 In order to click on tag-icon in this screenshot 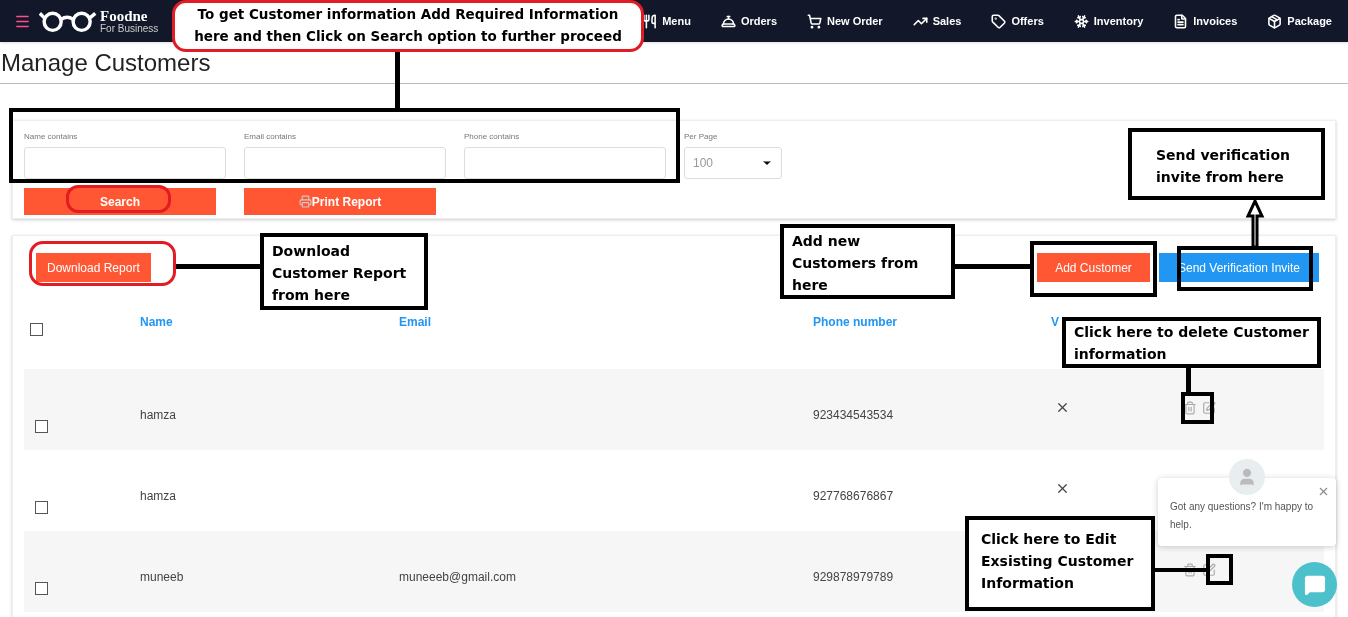, I will do `click(999, 21)`.